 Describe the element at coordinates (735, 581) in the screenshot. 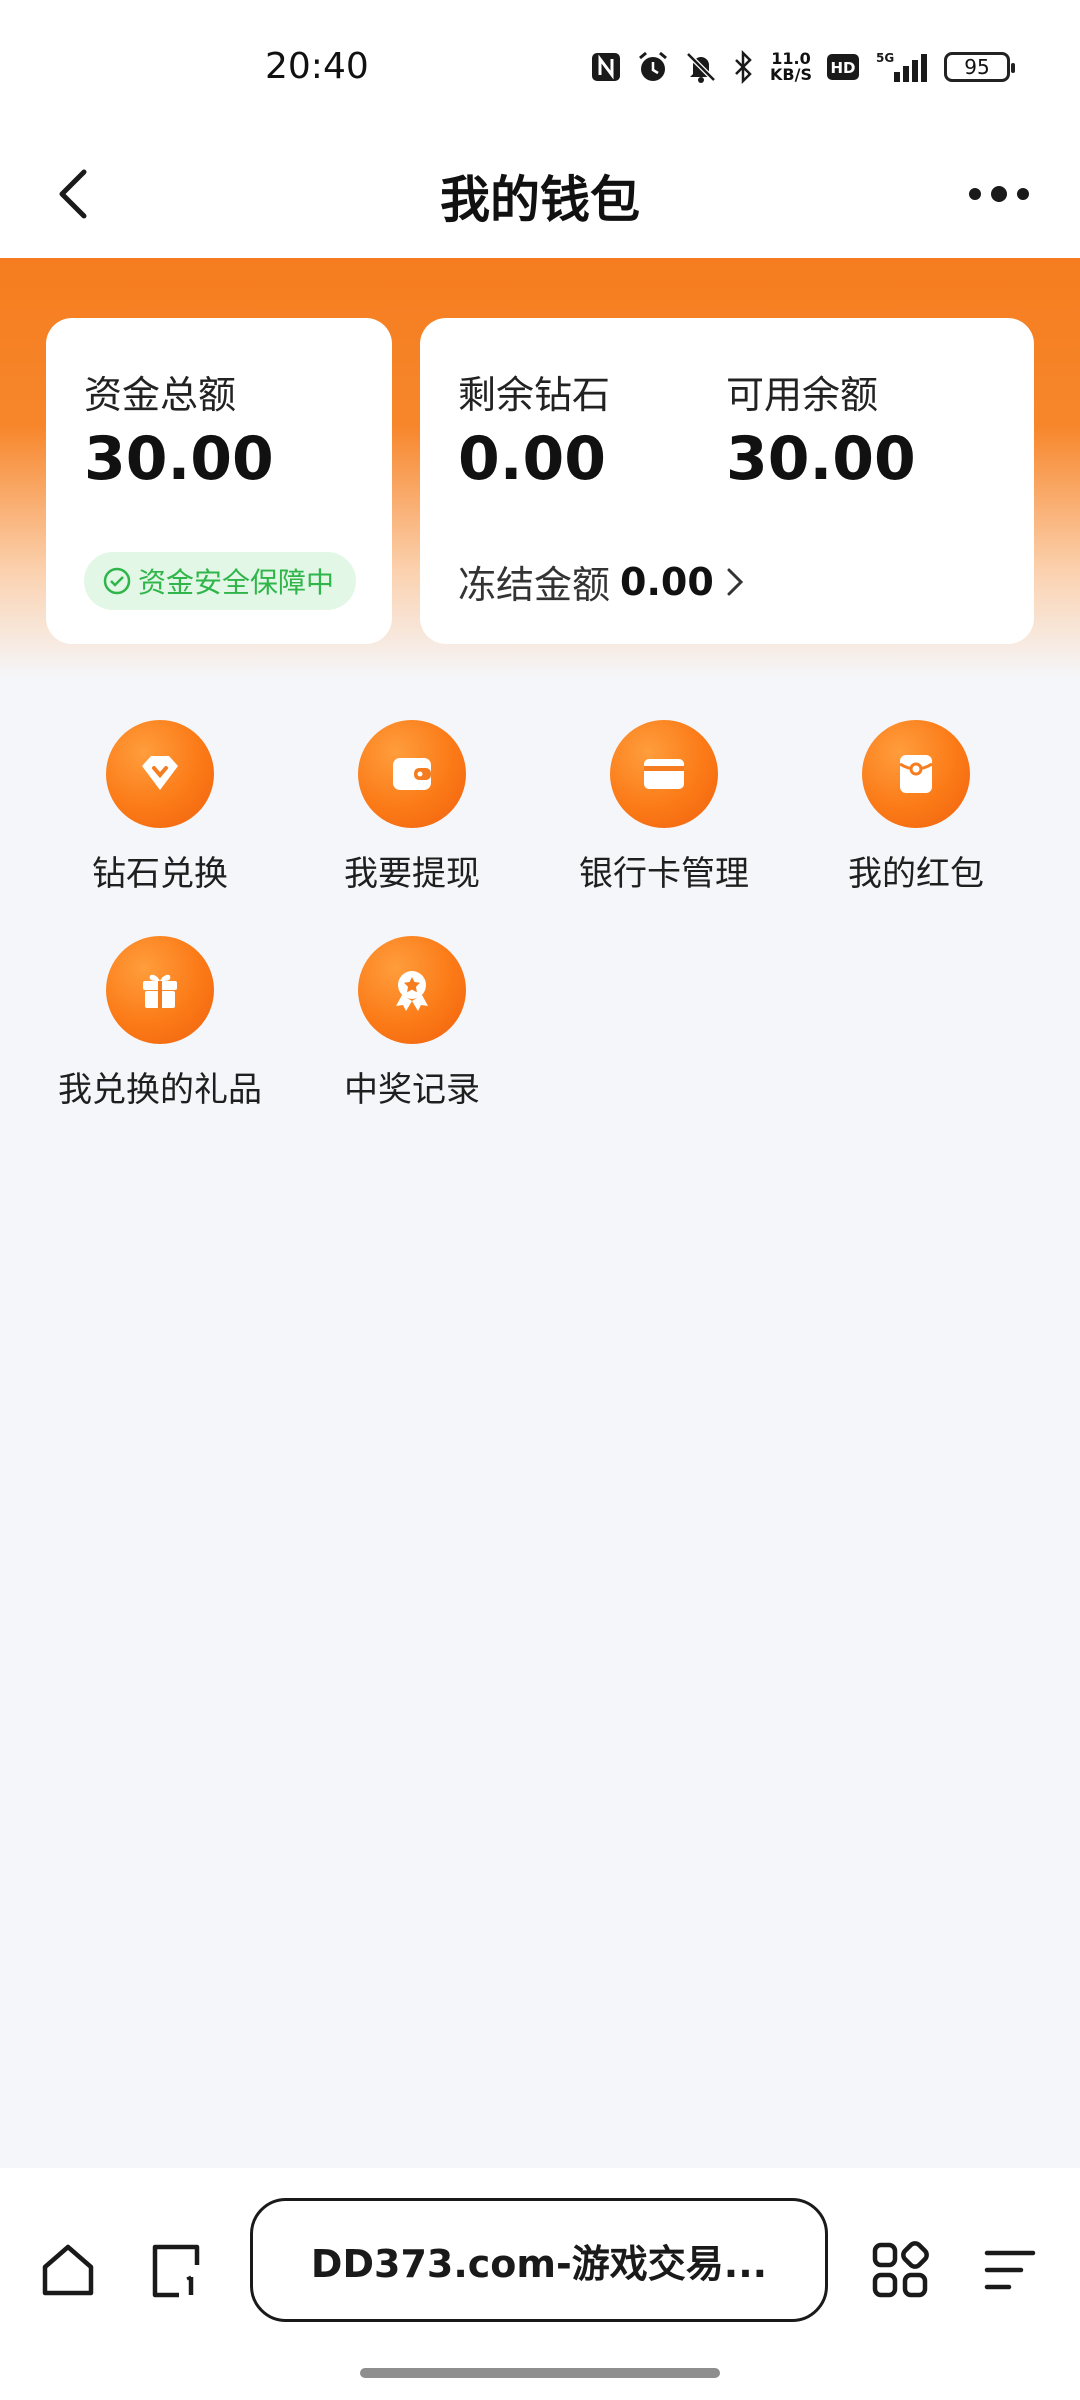

I see `chevron-right-icon` at that location.